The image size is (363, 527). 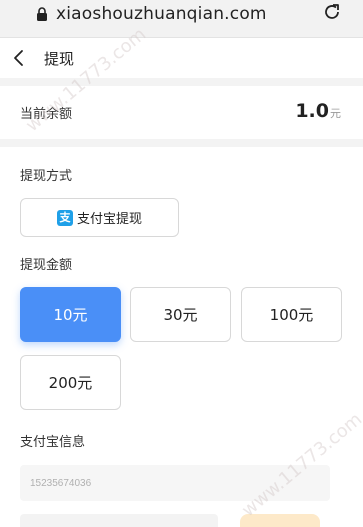 What do you see at coordinates (181, 58) in the screenshot?
I see `nav-bar: 提现` at bounding box center [181, 58].